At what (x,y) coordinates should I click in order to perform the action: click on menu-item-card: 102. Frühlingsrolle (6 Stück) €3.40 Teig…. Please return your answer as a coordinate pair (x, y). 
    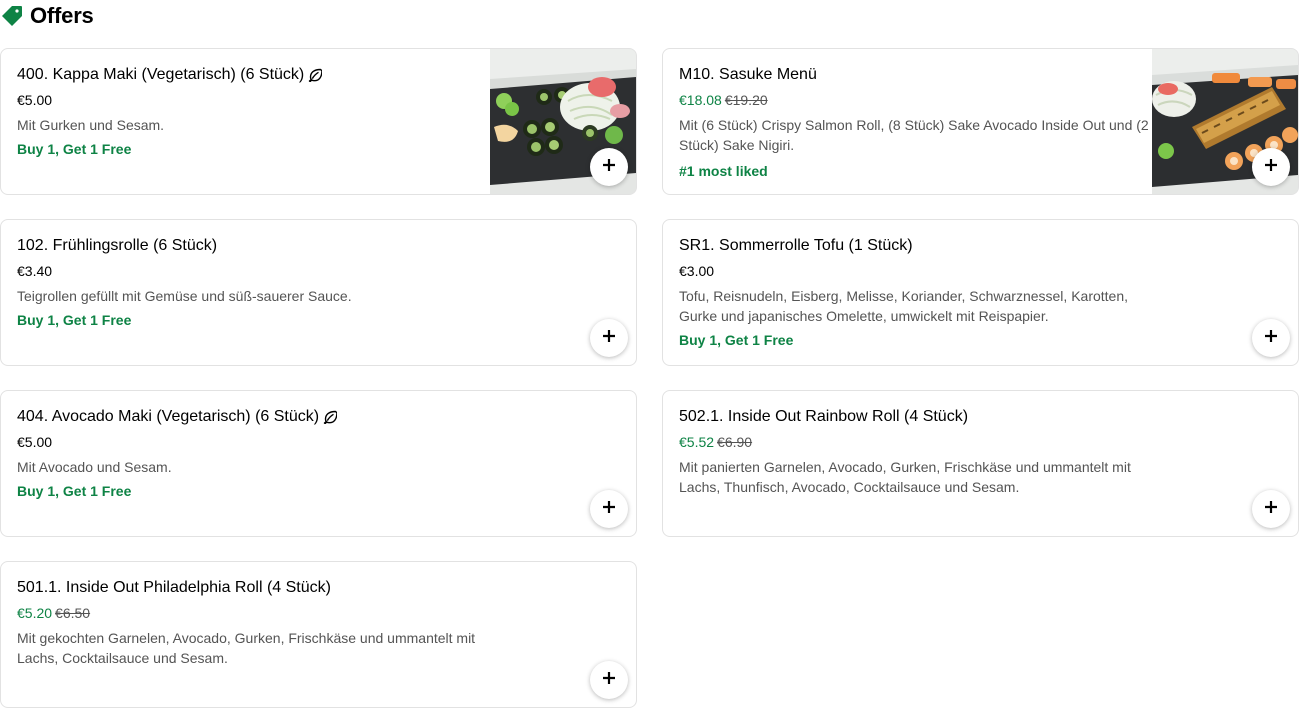
    Looking at the image, I should click on (318, 292).